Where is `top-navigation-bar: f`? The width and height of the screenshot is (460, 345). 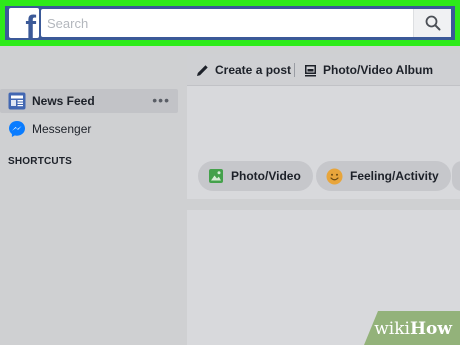
top-navigation-bar: f is located at coordinates (230, 23).